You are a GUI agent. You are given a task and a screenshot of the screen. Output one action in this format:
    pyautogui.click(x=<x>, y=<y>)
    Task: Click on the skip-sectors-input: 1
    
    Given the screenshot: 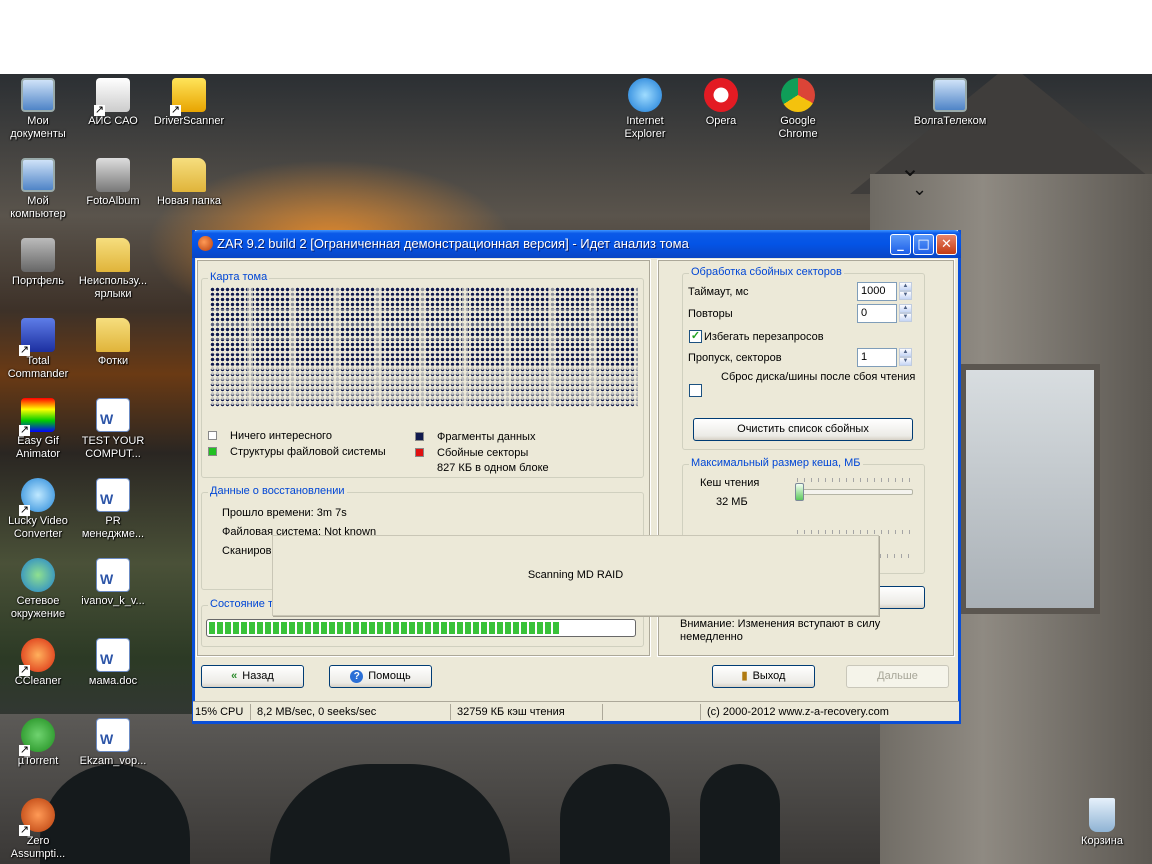 What is the action you would take?
    pyautogui.click(x=877, y=357)
    